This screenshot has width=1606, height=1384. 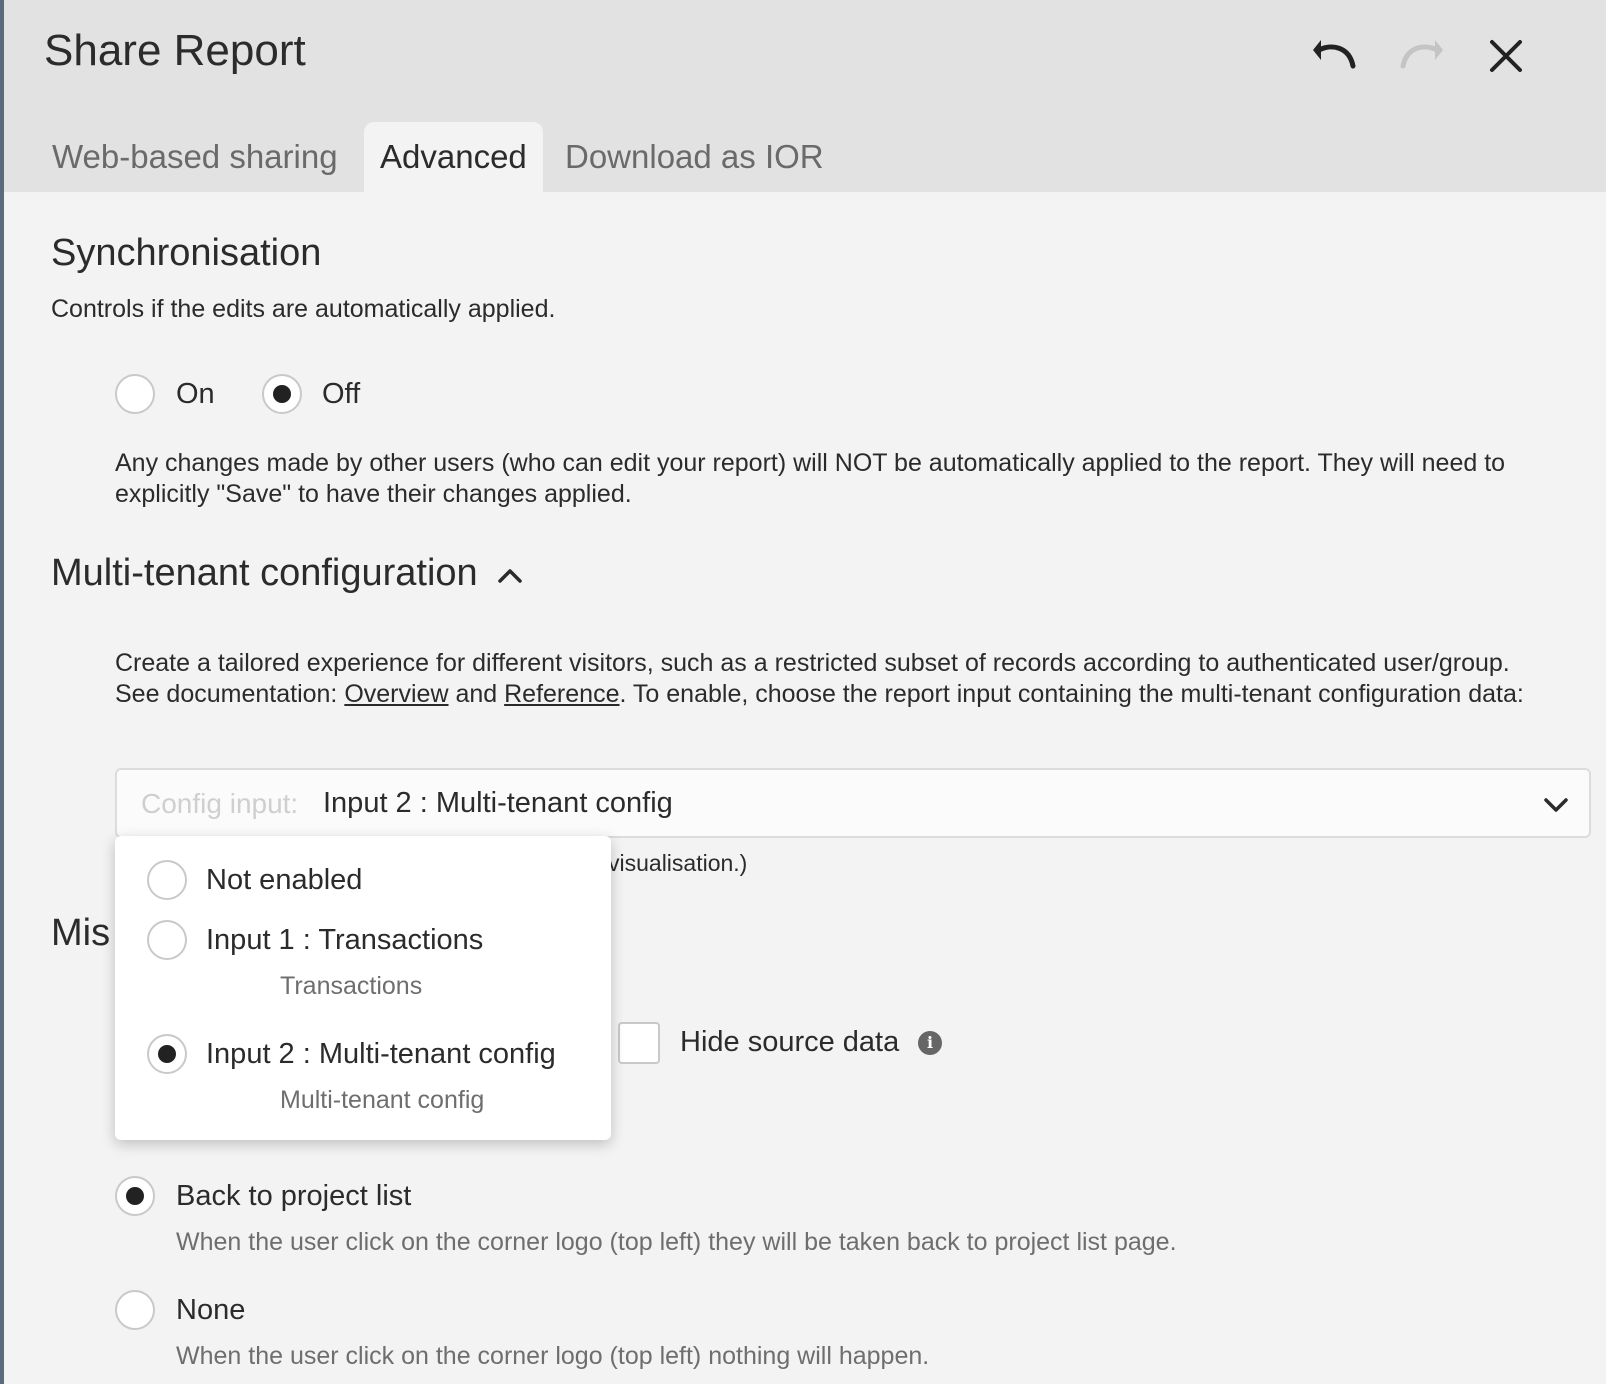 I want to click on close-icon, so click(x=1506, y=56).